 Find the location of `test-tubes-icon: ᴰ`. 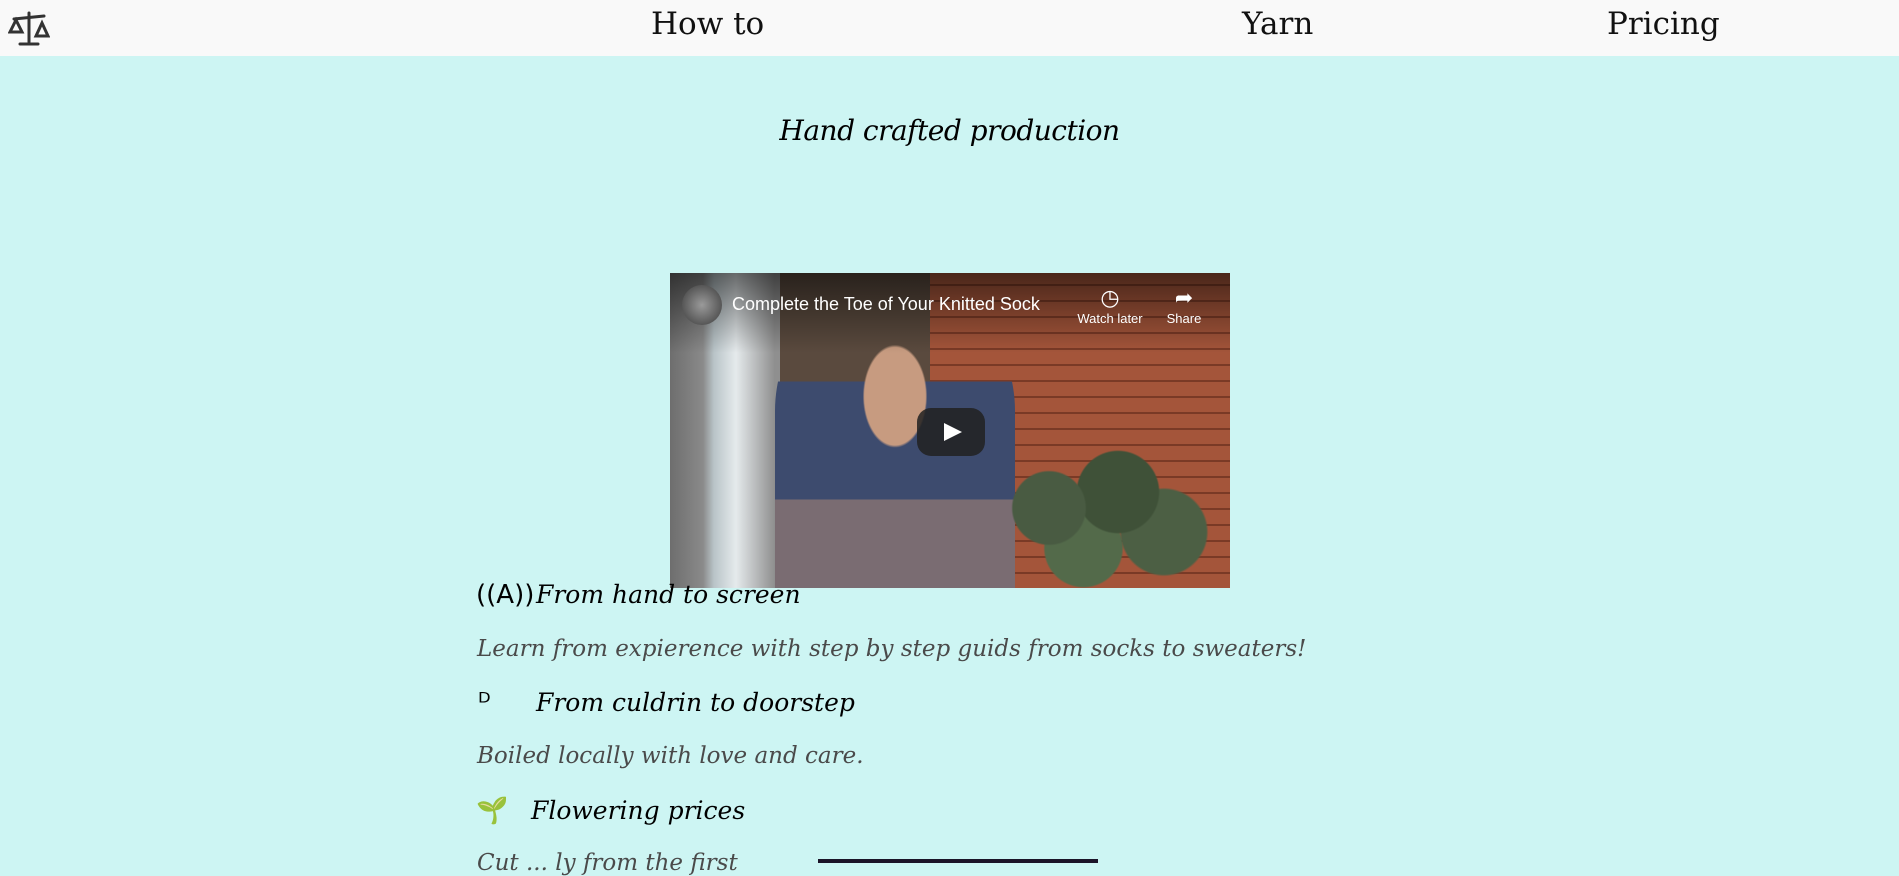

test-tubes-icon: ᴰ is located at coordinates (484, 703).